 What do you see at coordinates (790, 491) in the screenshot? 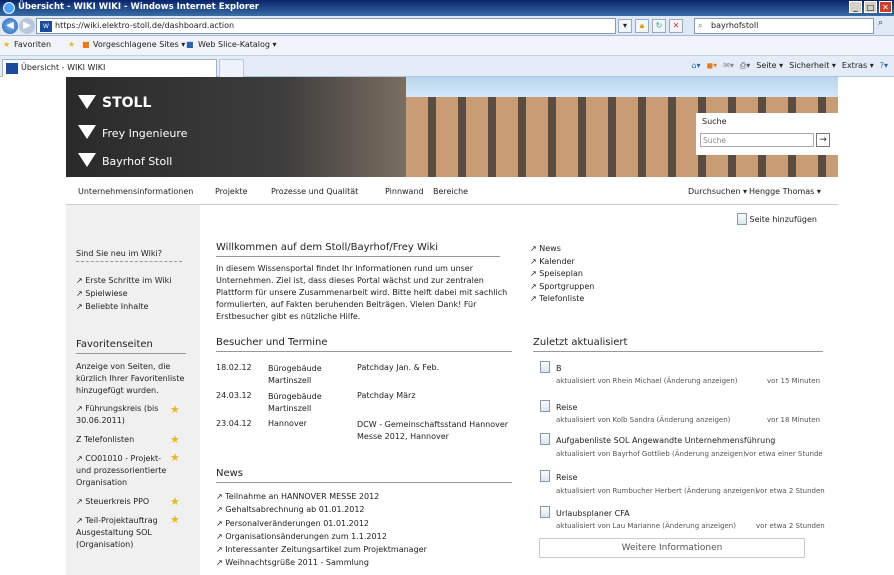
I see `recent-item-when: vor etwa 2 Stunden` at bounding box center [790, 491].